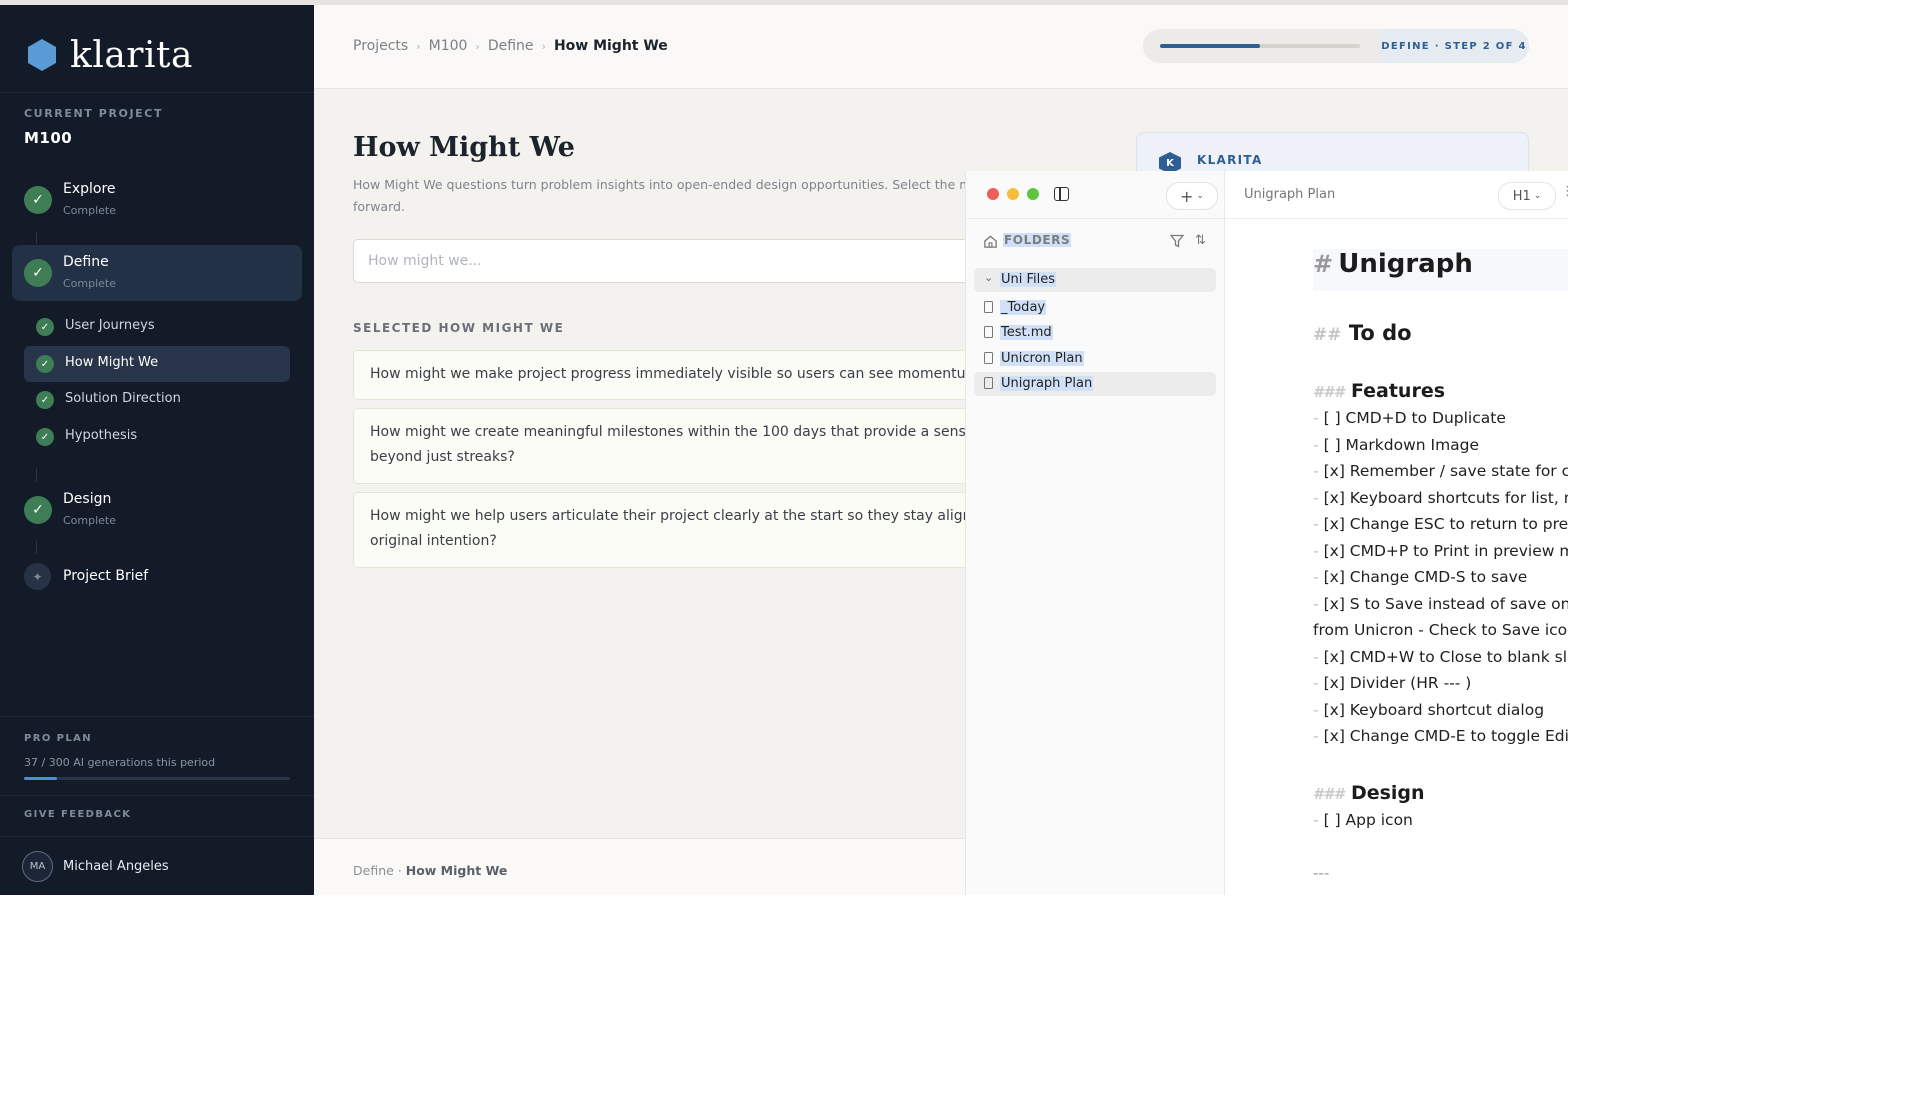 The image size is (1920, 1095). What do you see at coordinates (1095, 308) in the screenshot?
I see `file-item: _Today` at bounding box center [1095, 308].